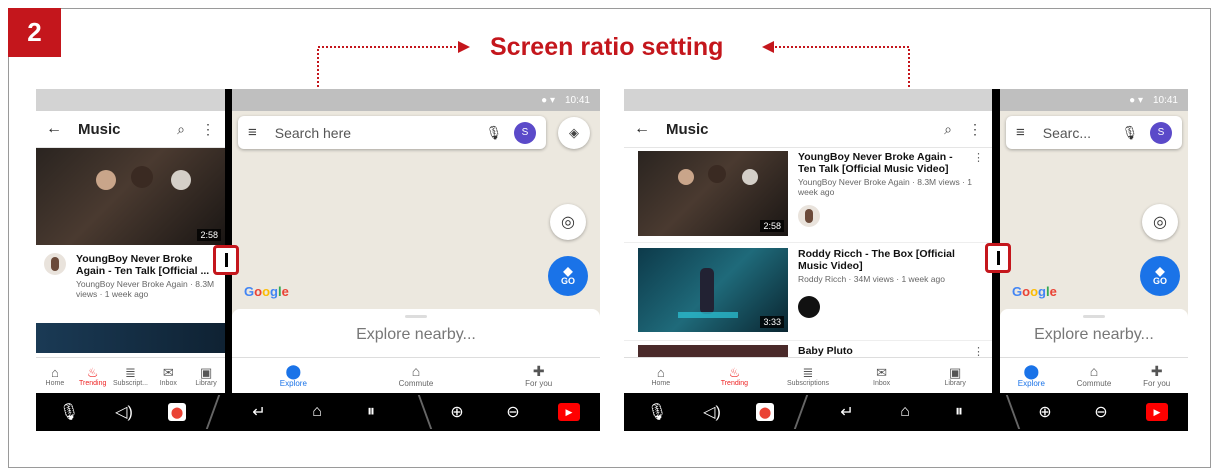 The width and height of the screenshot is (1219, 475). What do you see at coordinates (99, 129) in the screenshot?
I see `header-title: Music` at bounding box center [99, 129].